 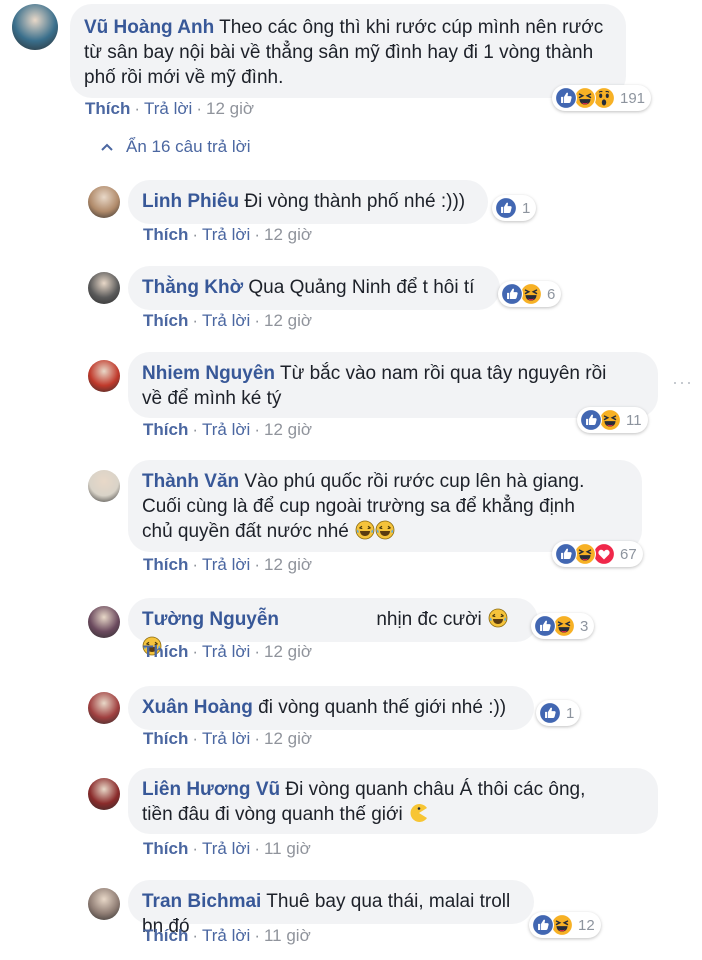 I want to click on comment-author: Liên Hương Vũ, so click(x=211, y=789).